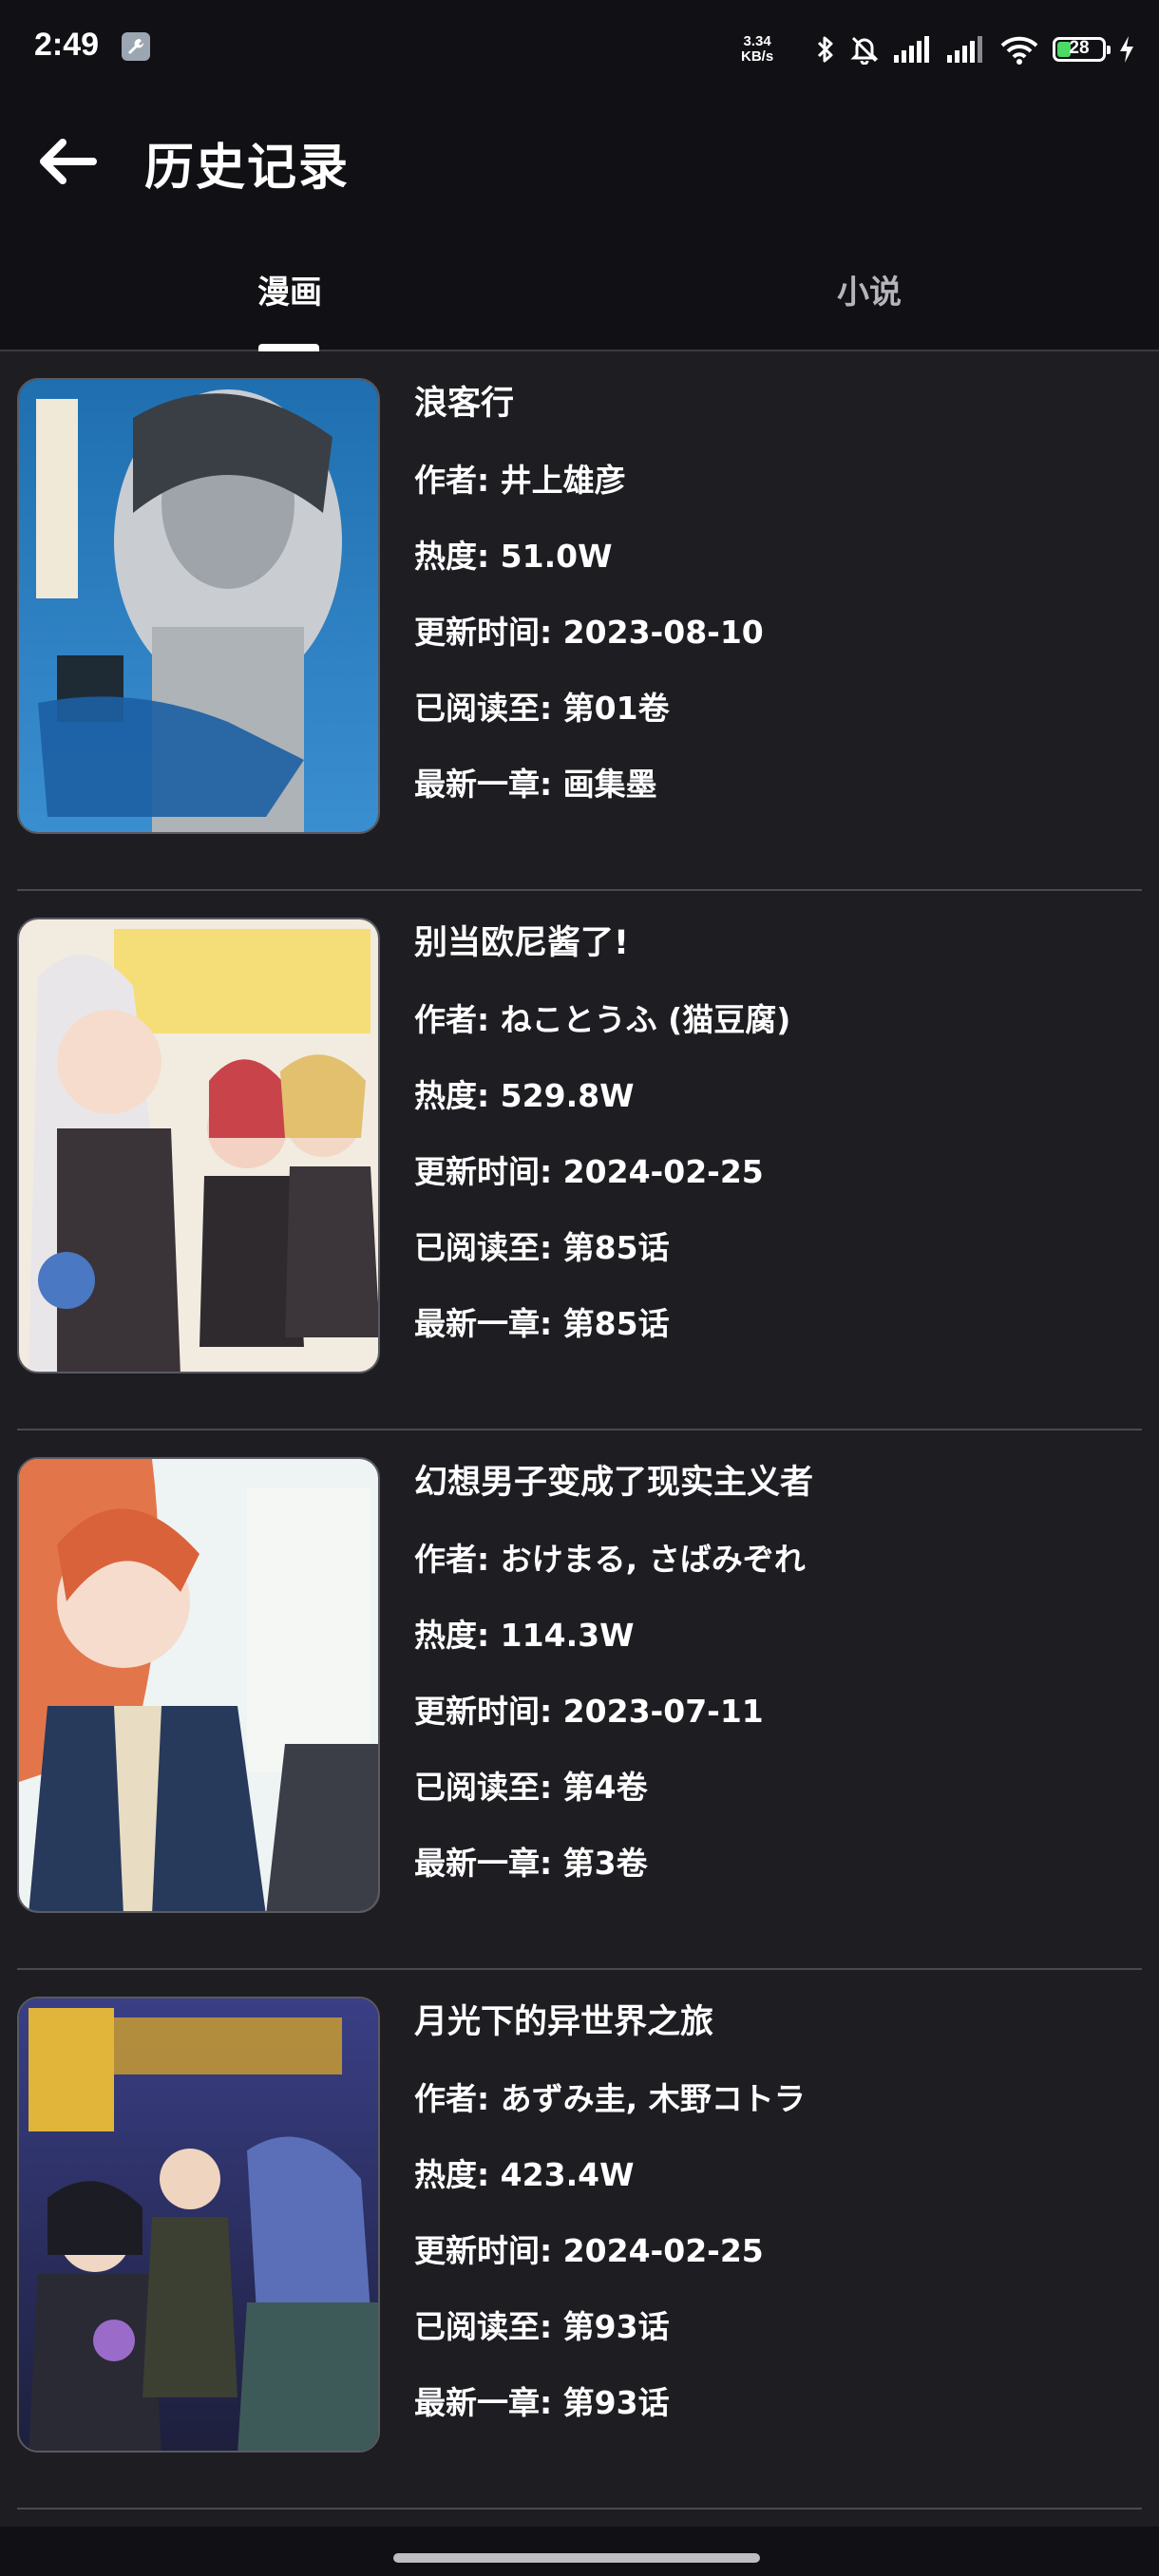 The height and width of the screenshot is (2576, 1159). Describe the element at coordinates (542, 2402) in the screenshot. I see `item-latest-chapter: 最新一章: 第93话` at that location.